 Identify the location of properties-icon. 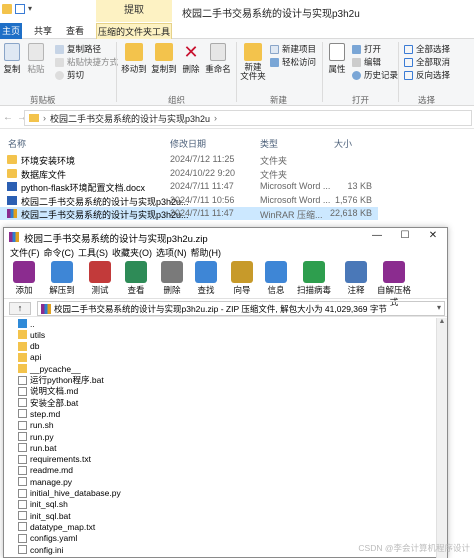
(20, 9).